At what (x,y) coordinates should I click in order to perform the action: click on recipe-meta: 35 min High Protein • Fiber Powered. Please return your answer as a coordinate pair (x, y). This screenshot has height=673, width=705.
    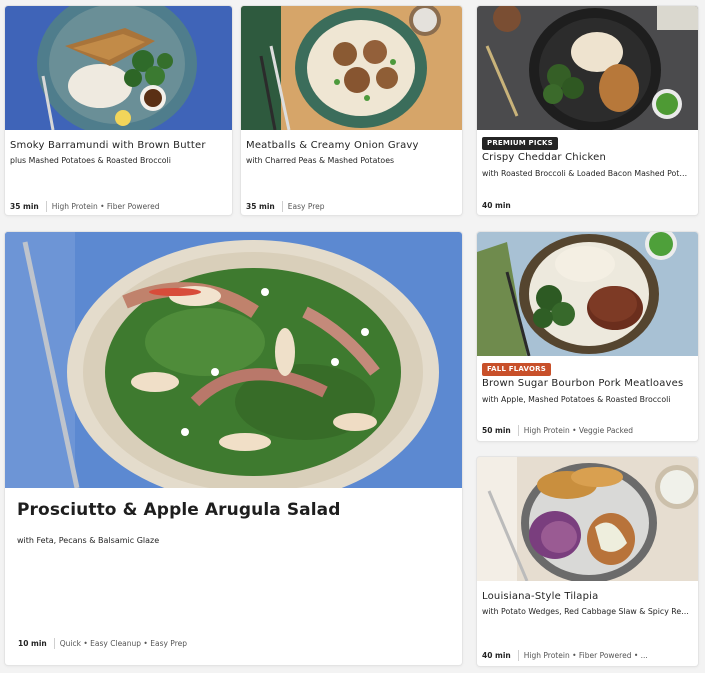
    Looking at the image, I should click on (118, 206).